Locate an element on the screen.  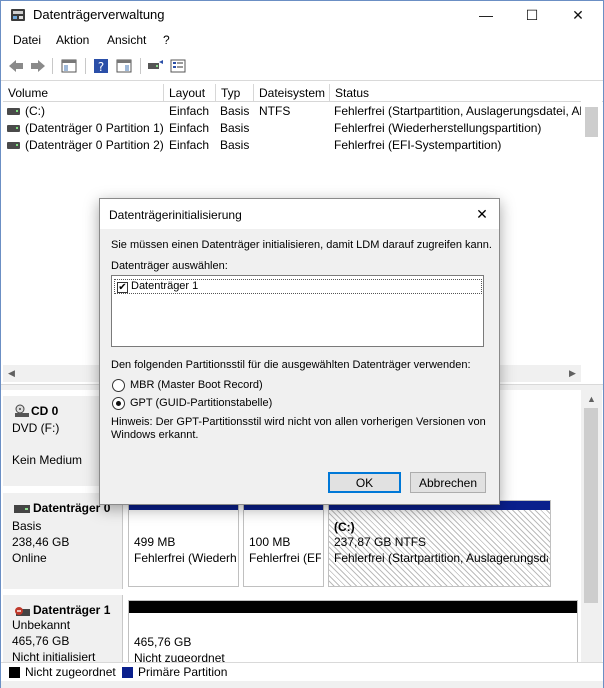
scroll-up-arrow-icon: ▲ is located at coordinates (591, 398).